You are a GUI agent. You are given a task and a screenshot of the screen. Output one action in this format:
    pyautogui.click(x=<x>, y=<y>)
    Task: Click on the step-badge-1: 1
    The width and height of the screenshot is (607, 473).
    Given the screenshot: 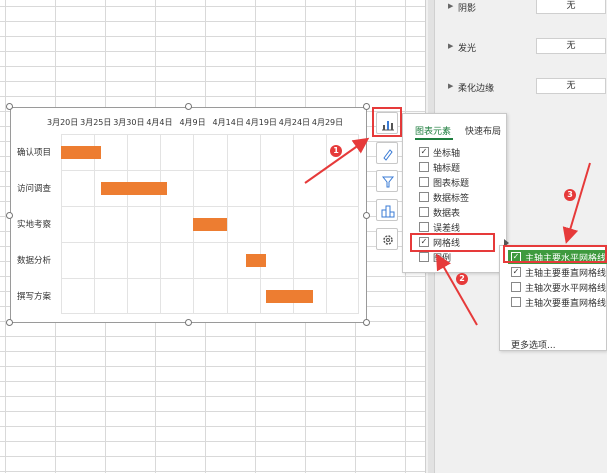 What is the action you would take?
    pyautogui.click(x=336, y=151)
    